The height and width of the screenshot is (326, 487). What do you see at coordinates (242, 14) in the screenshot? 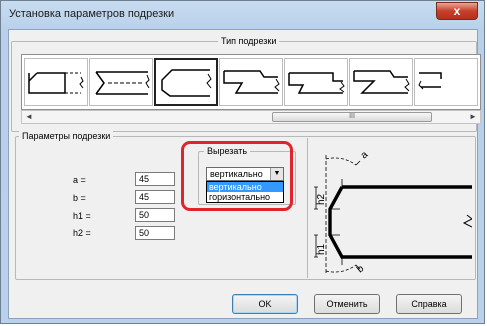
I see `title-bar: Установка параметров подрезки x` at bounding box center [242, 14].